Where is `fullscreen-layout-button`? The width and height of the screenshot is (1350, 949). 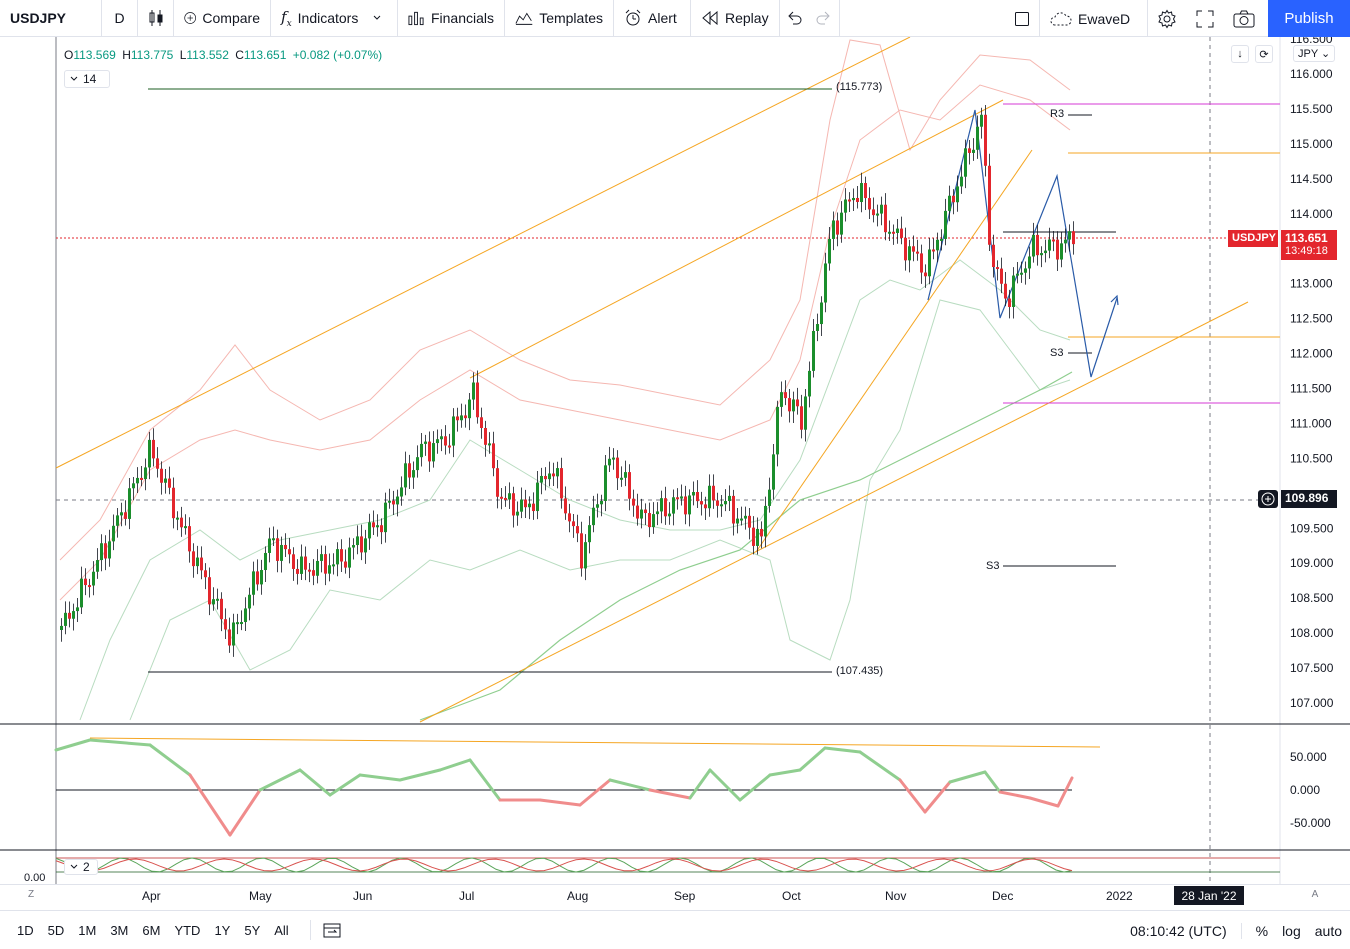
fullscreen-layout-button is located at coordinates (1022, 18).